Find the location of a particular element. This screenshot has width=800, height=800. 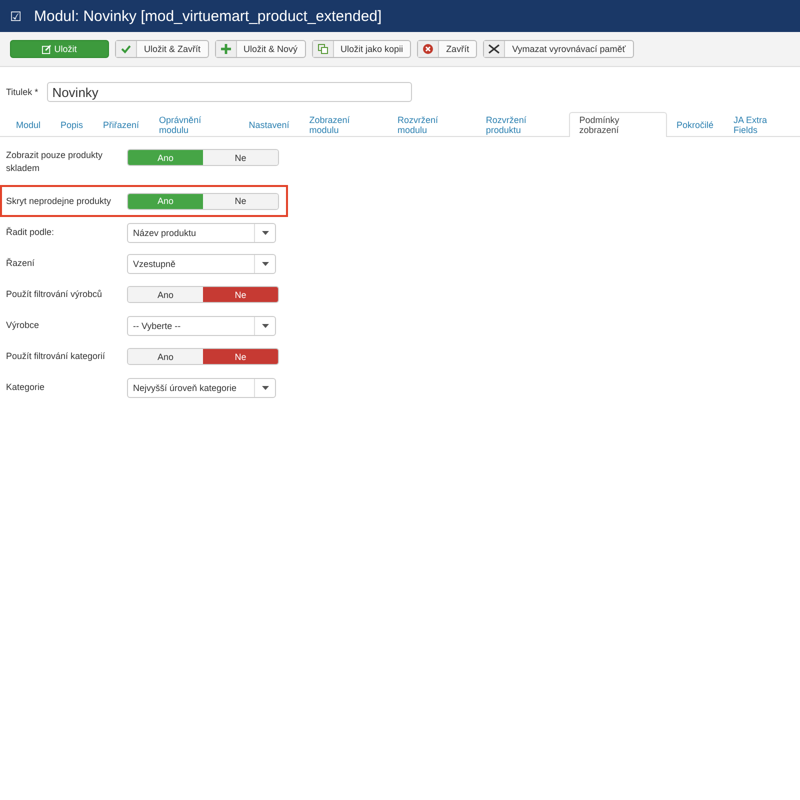

field-label: Řazení is located at coordinates (21, 263).